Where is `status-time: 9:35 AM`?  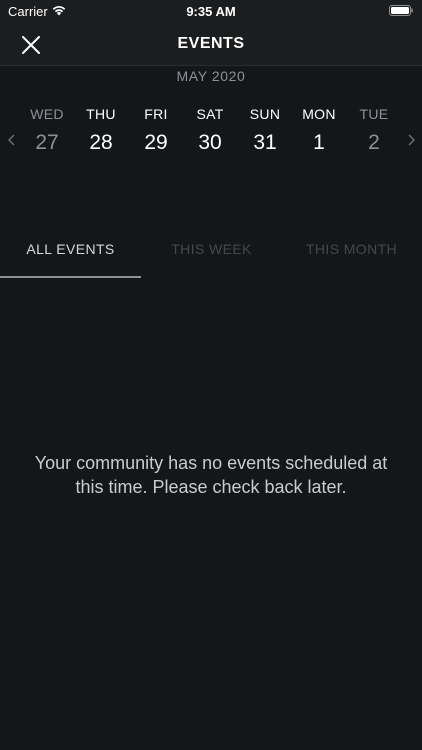
status-time: 9:35 AM is located at coordinates (211, 11).